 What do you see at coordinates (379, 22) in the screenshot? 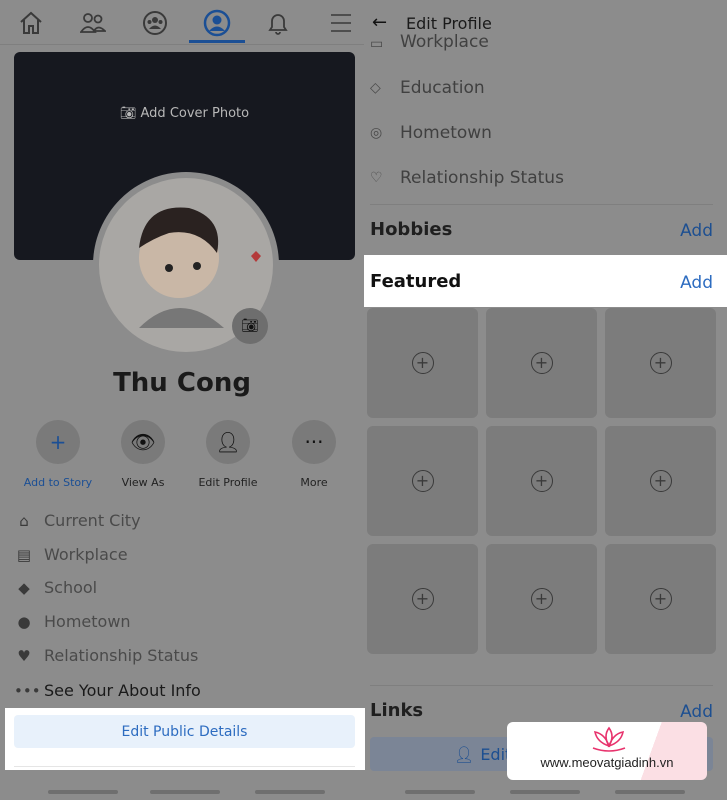
I see `back-button: ←` at bounding box center [379, 22].